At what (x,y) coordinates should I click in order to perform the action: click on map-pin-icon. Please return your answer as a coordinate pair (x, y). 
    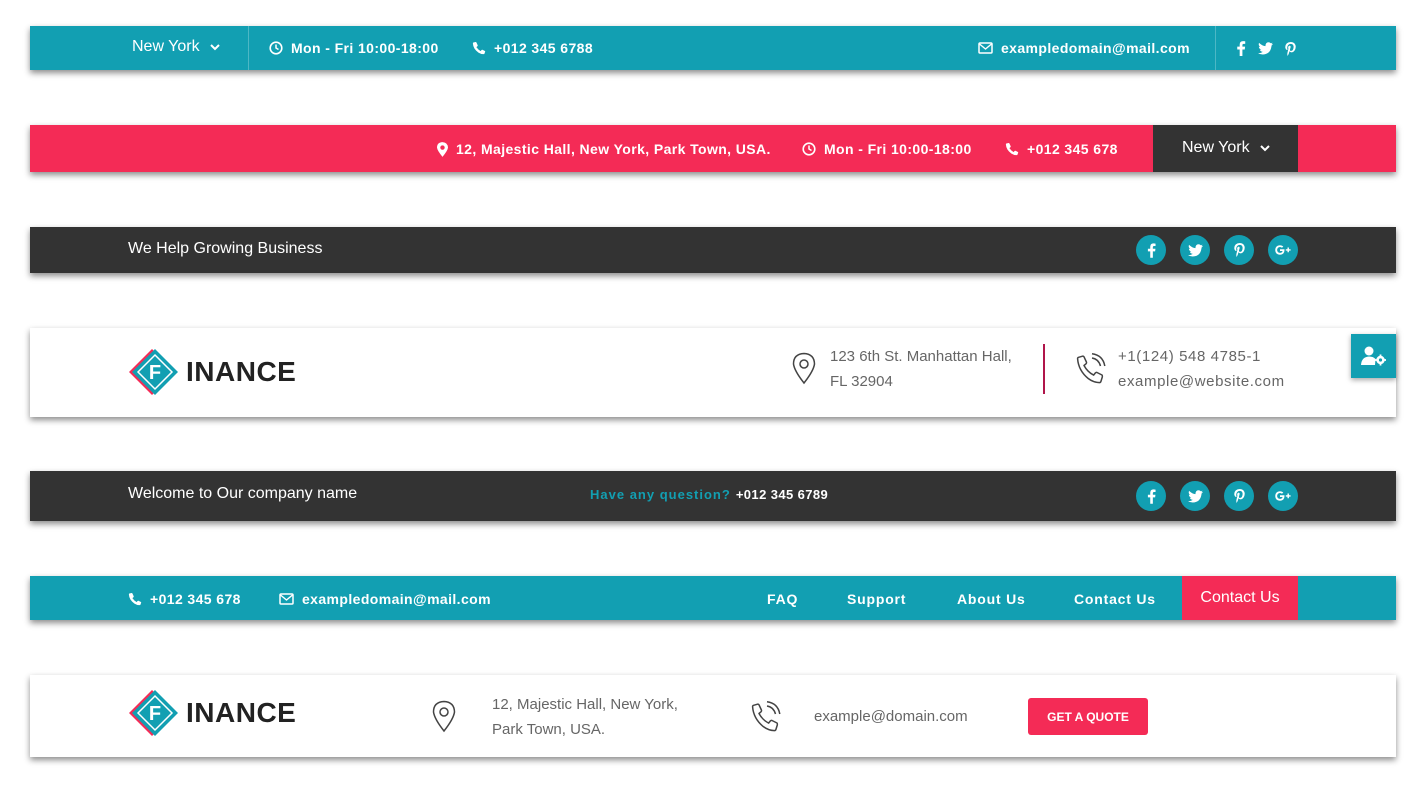
    Looking at the image, I should click on (442, 149).